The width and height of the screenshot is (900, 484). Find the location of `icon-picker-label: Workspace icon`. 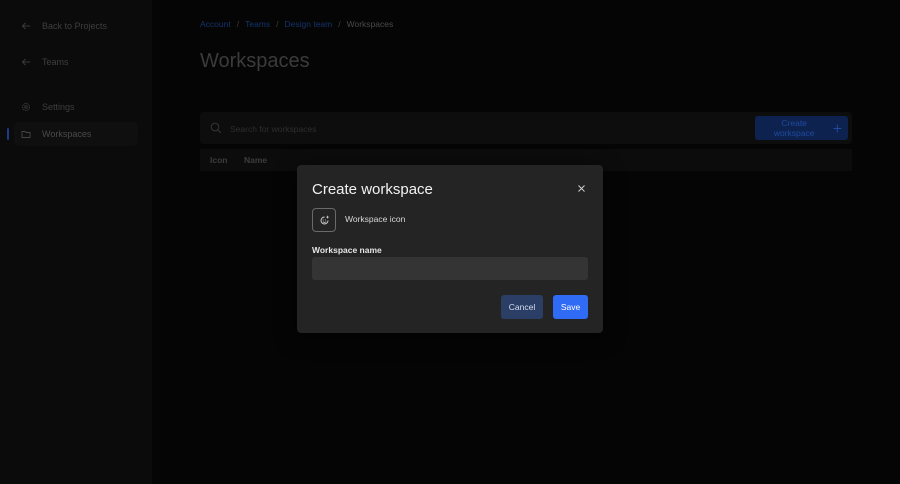

icon-picker-label: Workspace icon is located at coordinates (375, 219).